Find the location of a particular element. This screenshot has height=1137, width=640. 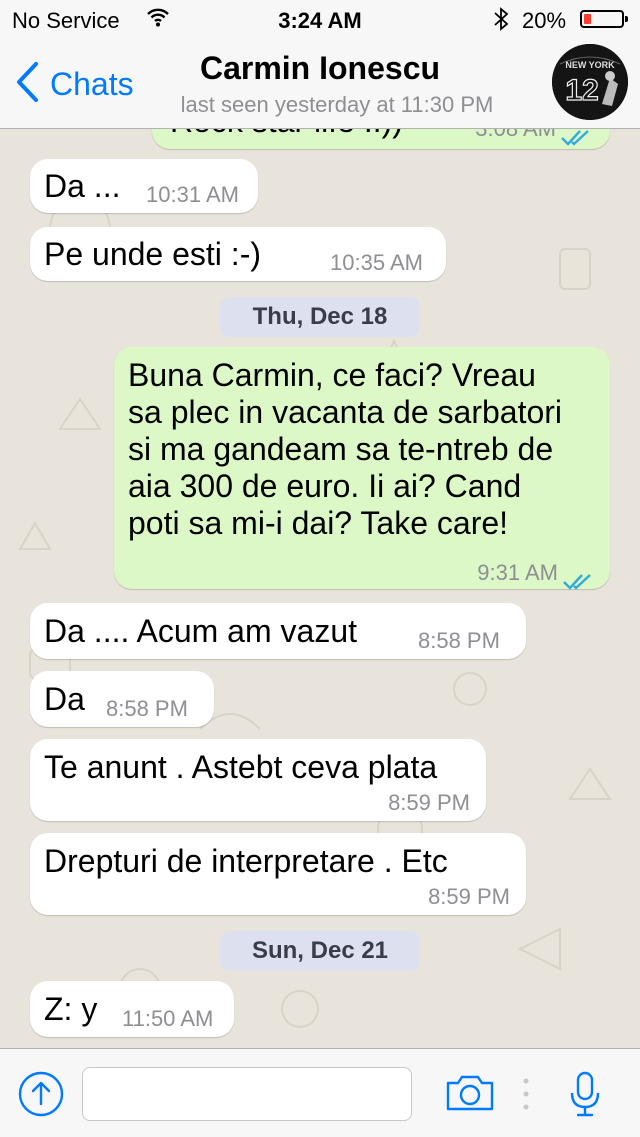

last-seen: last seen yesterday at 11:30 PM is located at coordinates (337, 104).